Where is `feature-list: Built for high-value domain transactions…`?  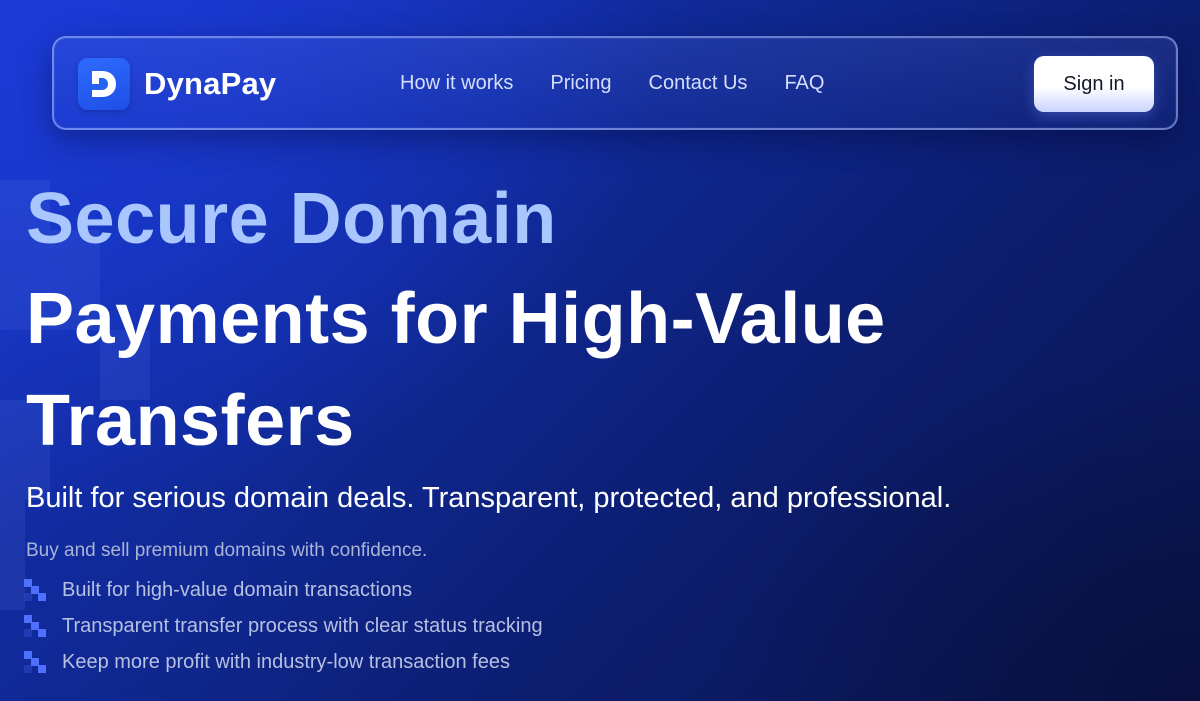
feature-list: Built for high-value domain transactions… is located at coordinates (283, 626).